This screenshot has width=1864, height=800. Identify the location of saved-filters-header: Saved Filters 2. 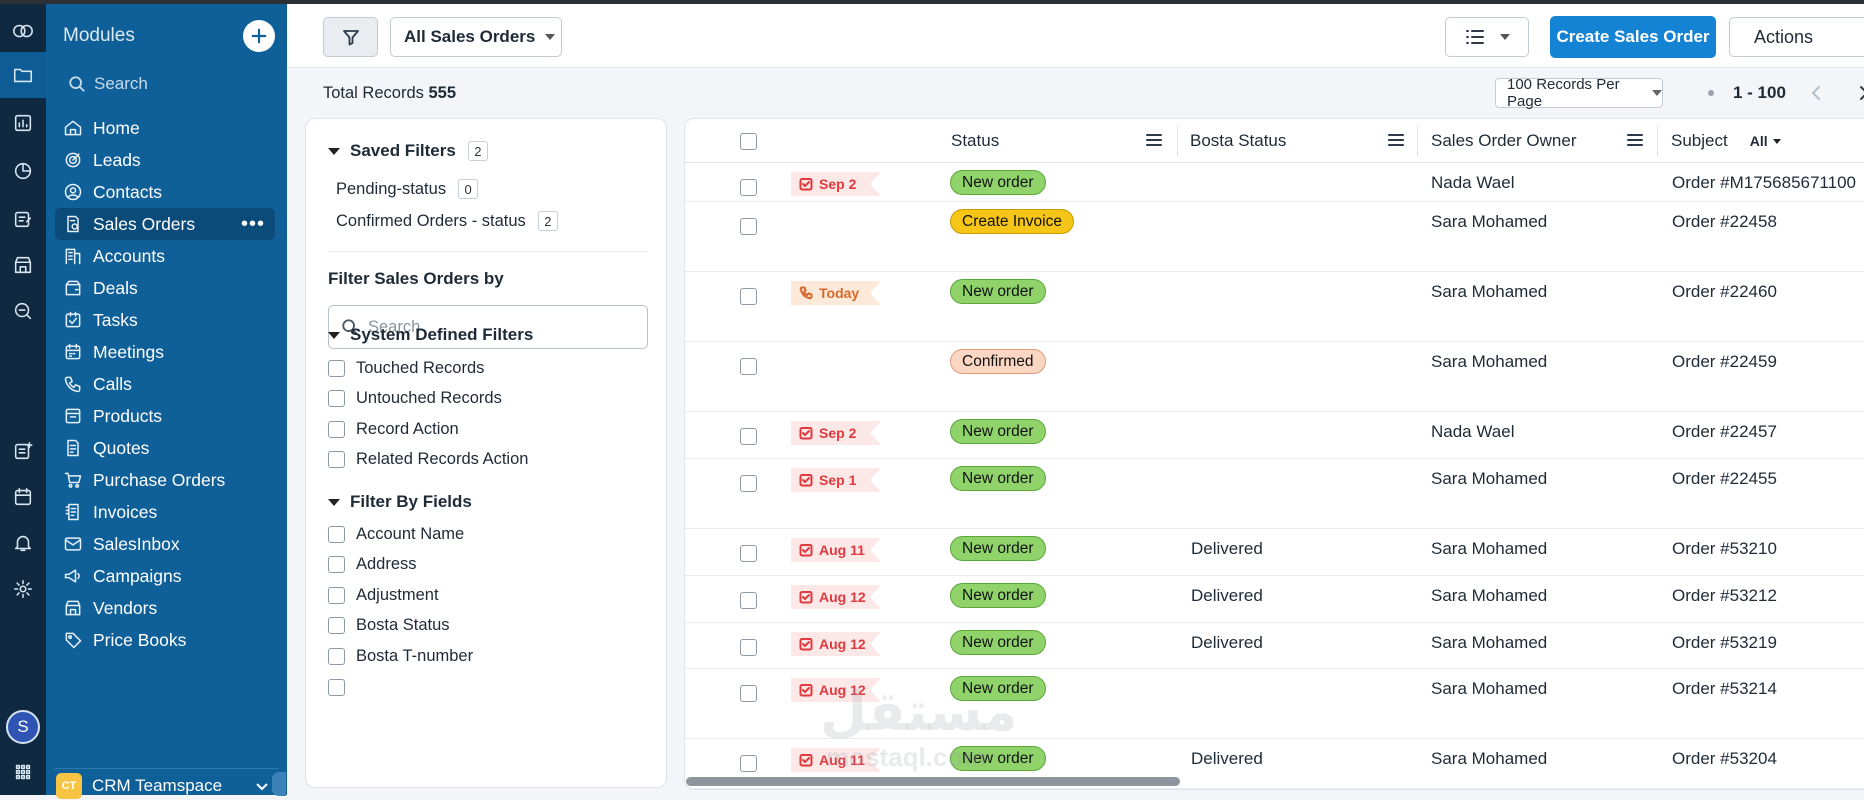
(408, 151).